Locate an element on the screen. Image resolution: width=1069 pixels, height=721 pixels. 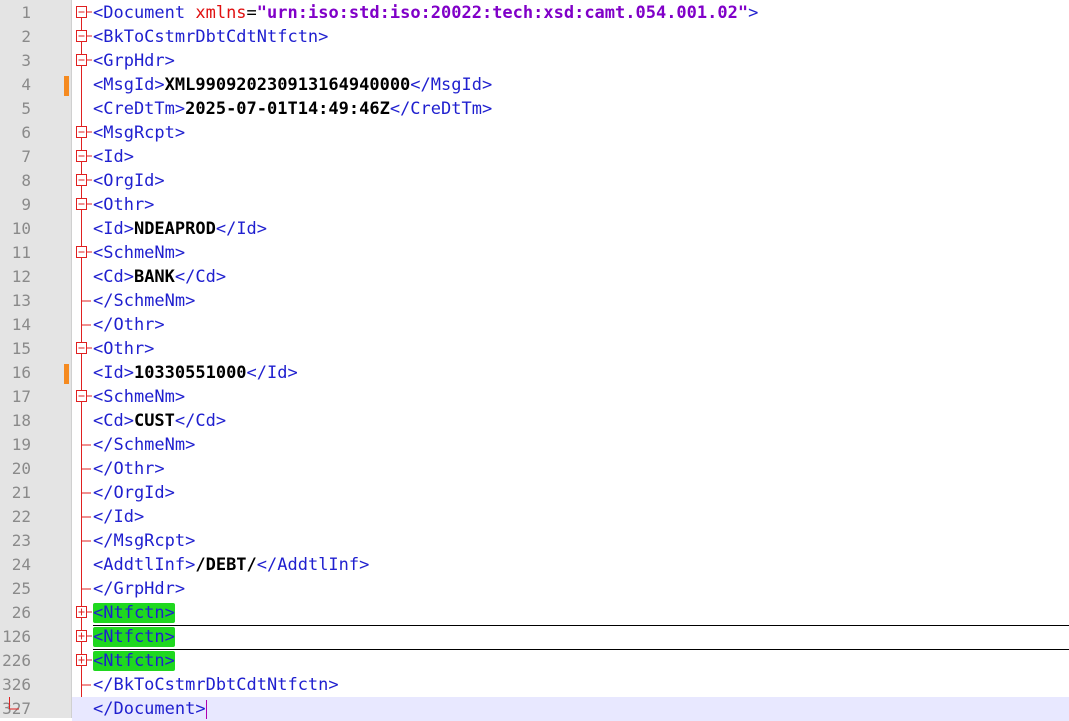
line-number: 6 is located at coordinates (26, 132).